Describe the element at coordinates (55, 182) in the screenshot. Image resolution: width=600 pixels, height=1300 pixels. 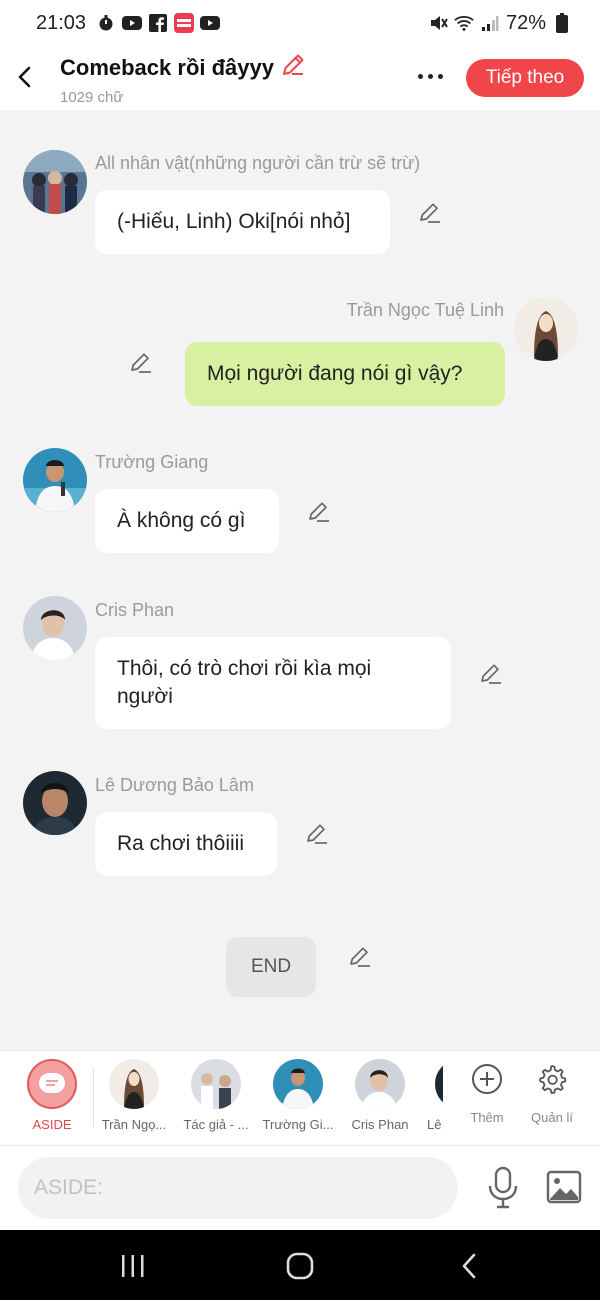
I see `avatar-all-characters` at that location.